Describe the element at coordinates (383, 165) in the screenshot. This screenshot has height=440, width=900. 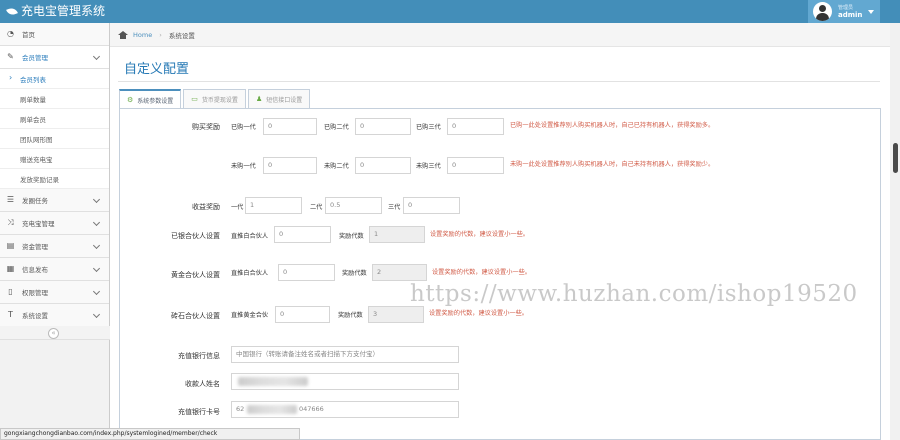
I see `unbought-gen2-input: 0` at that location.